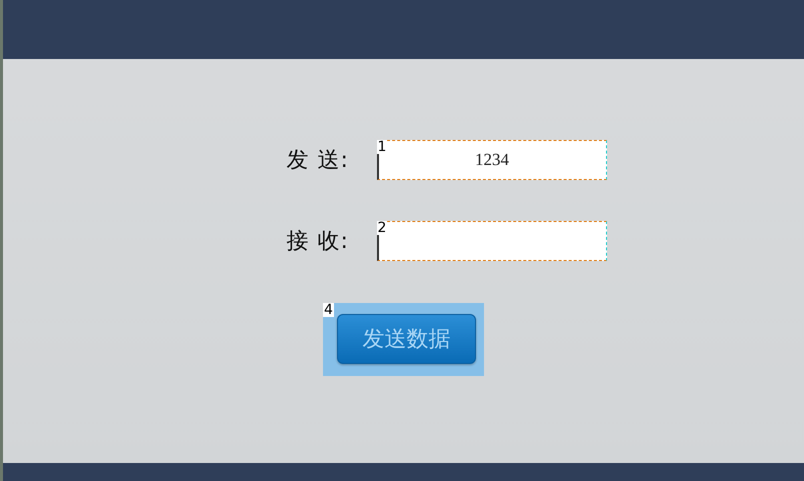 This screenshot has width=804, height=481. Describe the element at coordinates (382, 228) in the screenshot. I see `index-badge: 2` at that location.